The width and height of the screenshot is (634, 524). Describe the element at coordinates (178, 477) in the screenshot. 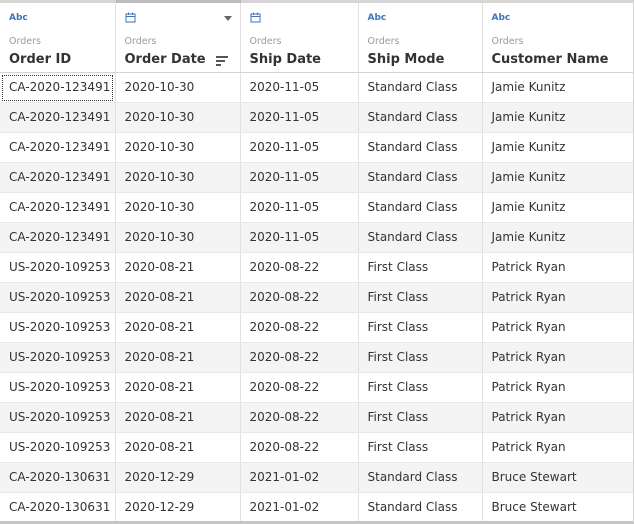

I see `table-cell: 2020-12-29` at that location.